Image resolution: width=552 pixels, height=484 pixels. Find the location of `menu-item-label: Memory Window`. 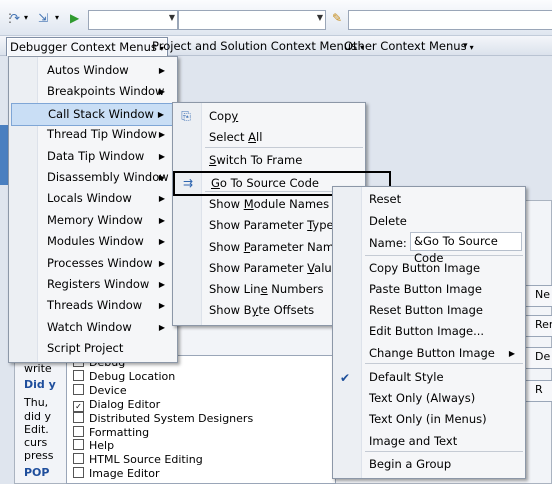

menu-item-label: Memory Window is located at coordinates (95, 219).